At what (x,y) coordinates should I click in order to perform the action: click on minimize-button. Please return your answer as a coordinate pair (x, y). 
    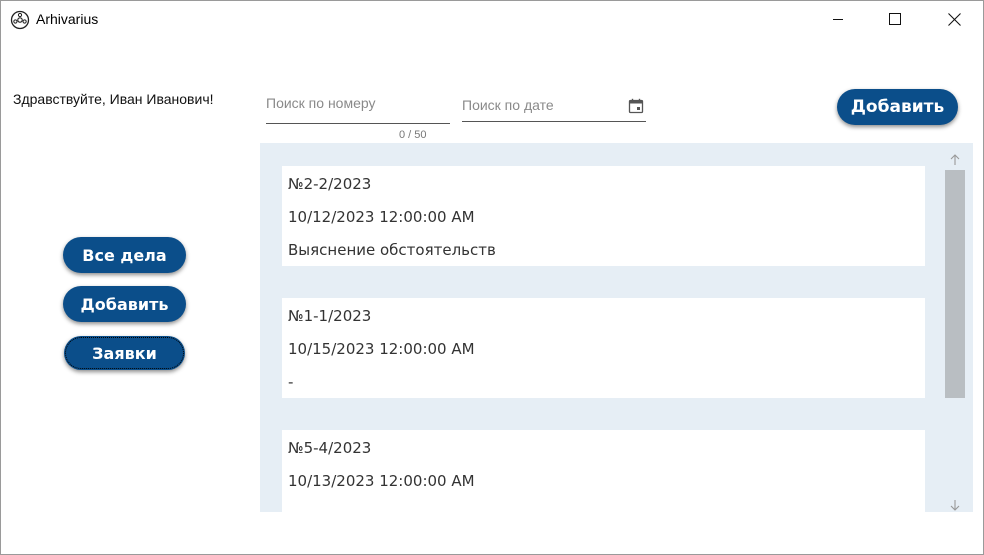
    Looking at the image, I should click on (838, 19).